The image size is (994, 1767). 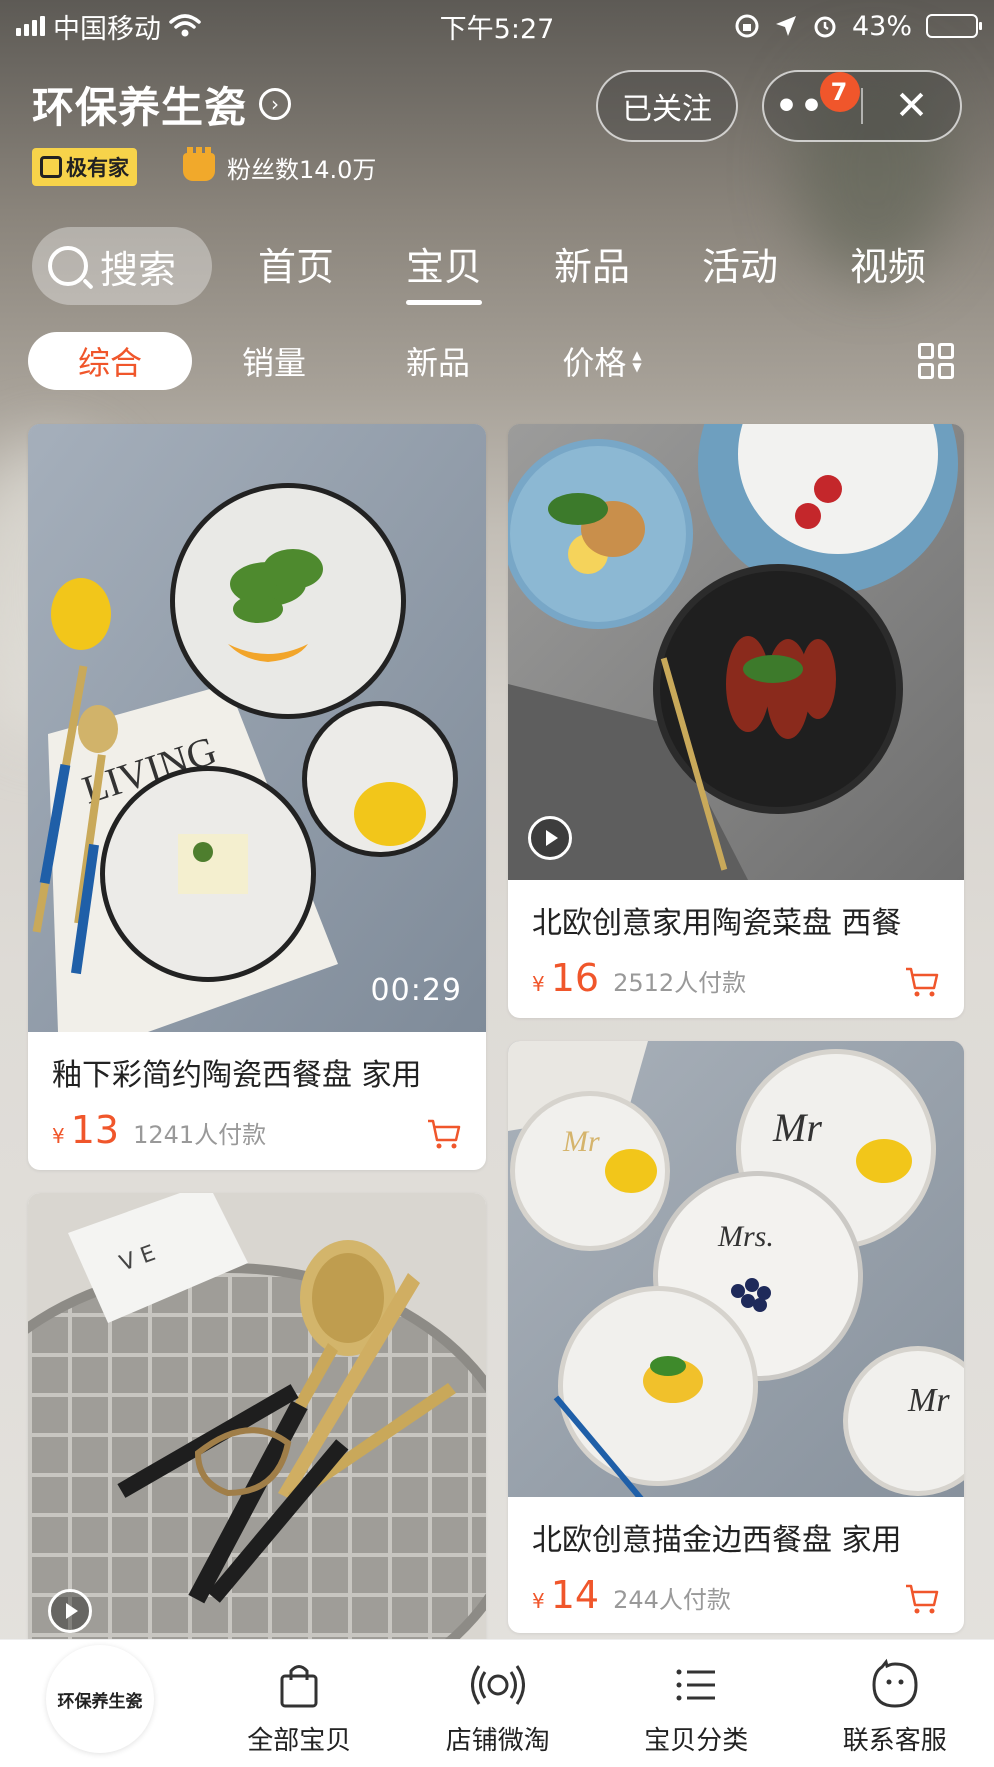 What do you see at coordinates (416, 990) in the screenshot?
I see `video-duration: 00:29` at bounding box center [416, 990].